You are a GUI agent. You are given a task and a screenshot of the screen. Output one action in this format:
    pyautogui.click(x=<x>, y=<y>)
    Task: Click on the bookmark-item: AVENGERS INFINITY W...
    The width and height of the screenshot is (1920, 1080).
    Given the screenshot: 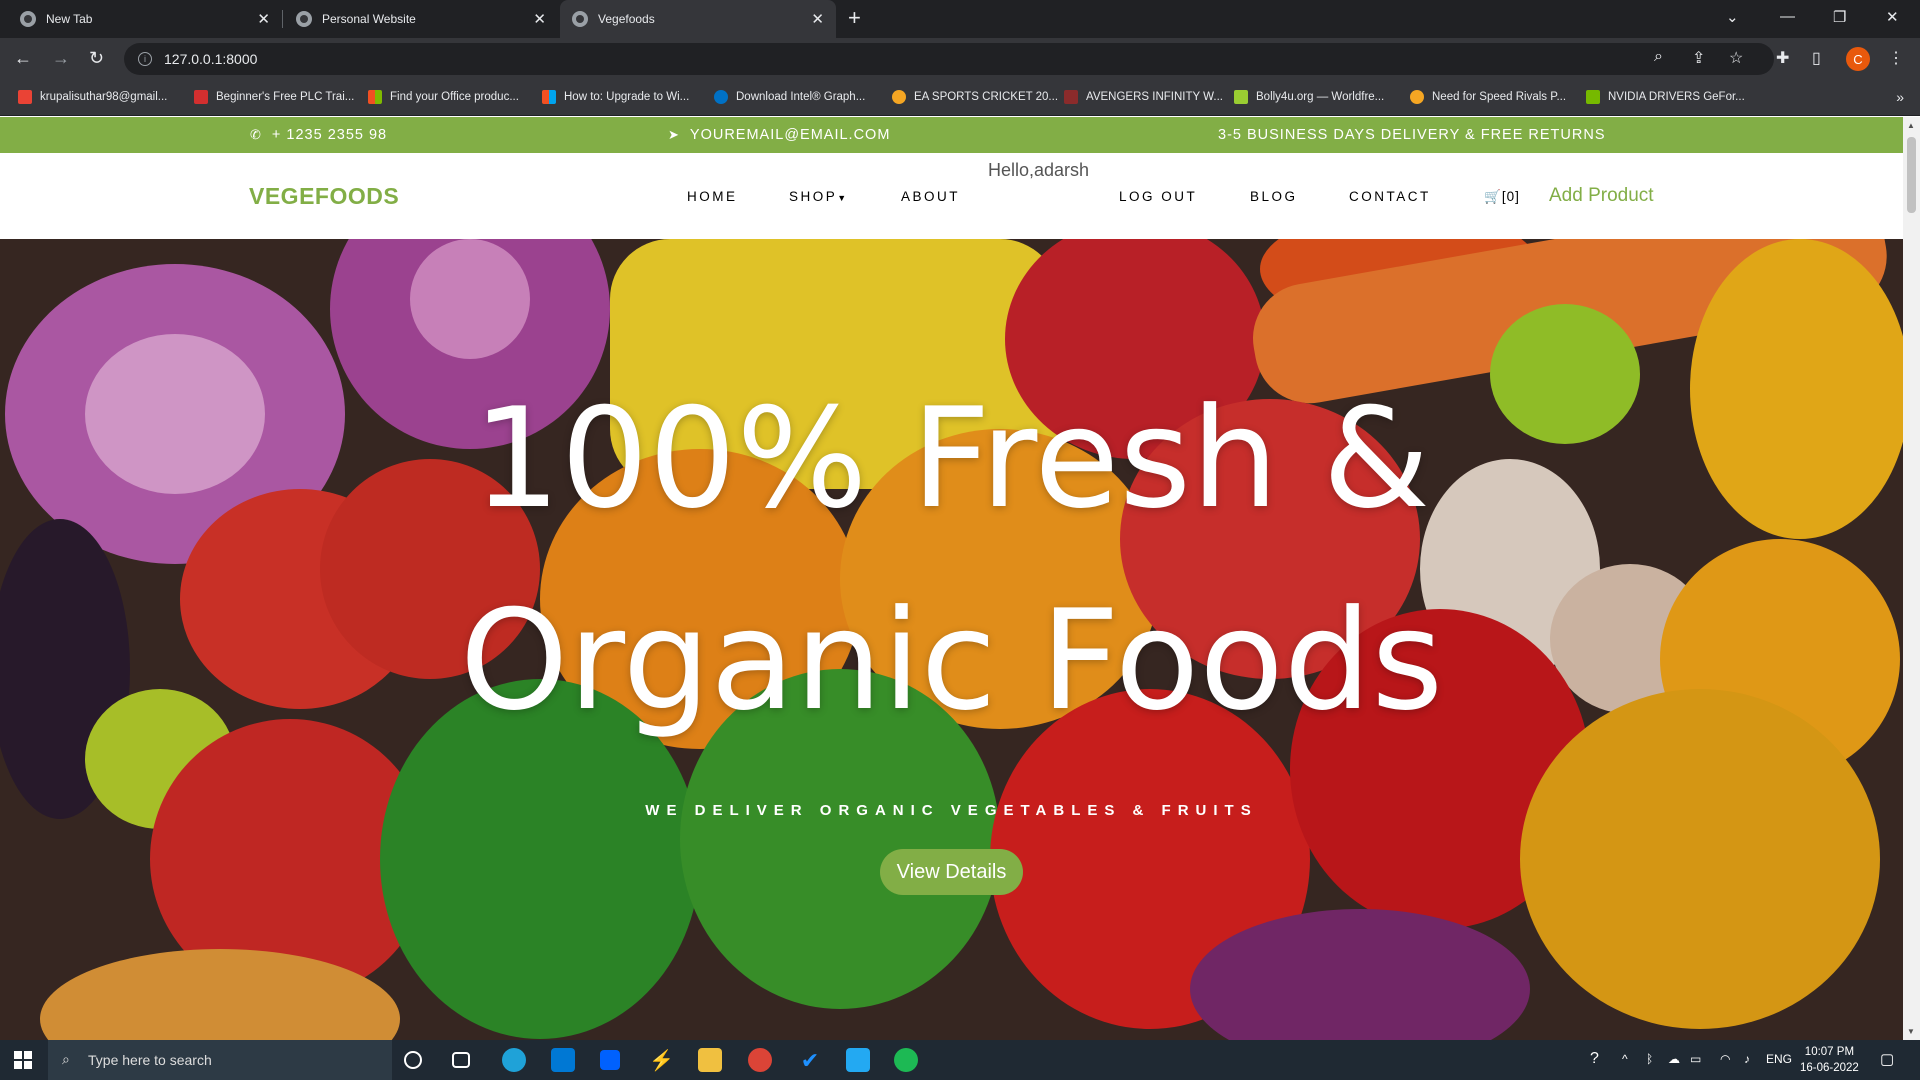 What is the action you would take?
    pyautogui.click(x=1143, y=97)
    